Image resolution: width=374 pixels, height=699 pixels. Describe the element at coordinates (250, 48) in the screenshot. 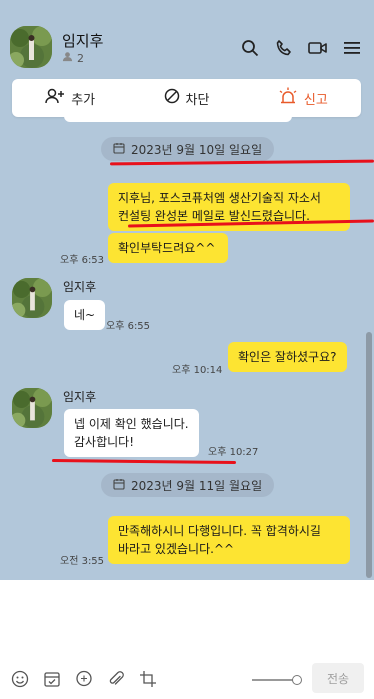

I see `search-icon` at that location.